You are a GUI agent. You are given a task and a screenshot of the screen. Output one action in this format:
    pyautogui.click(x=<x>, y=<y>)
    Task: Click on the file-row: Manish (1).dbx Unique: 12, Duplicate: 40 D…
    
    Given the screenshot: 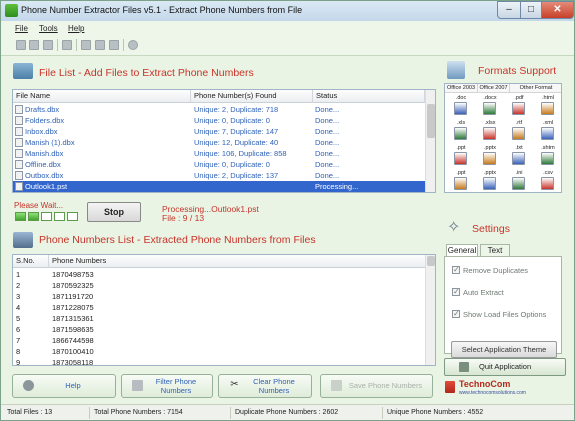 What is the action you would take?
    pyautogui.click(x=219, y=142)
    